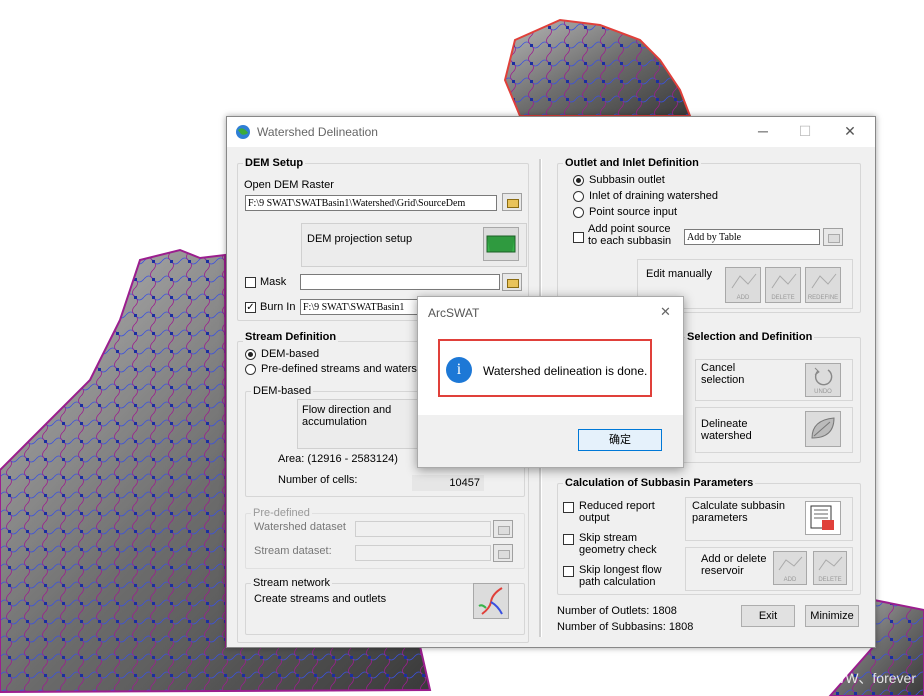  I want to click on reduced-report-checkbox, so click(568, 507).